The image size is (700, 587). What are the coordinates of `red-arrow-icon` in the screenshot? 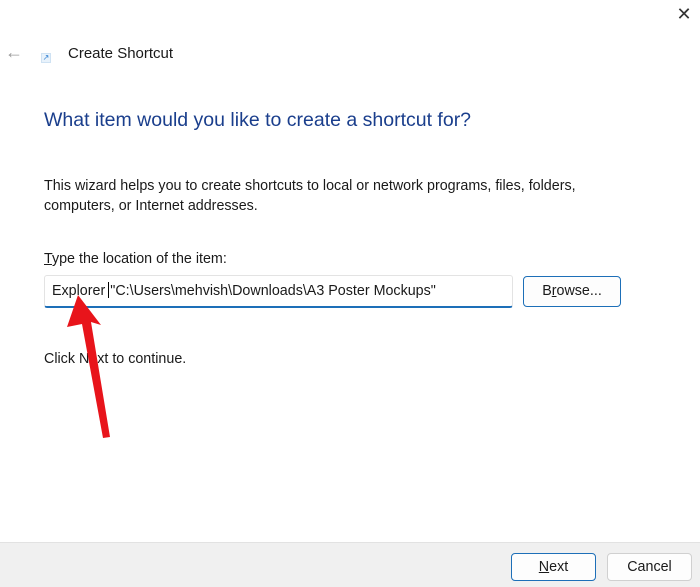 It's located at (88, 366).